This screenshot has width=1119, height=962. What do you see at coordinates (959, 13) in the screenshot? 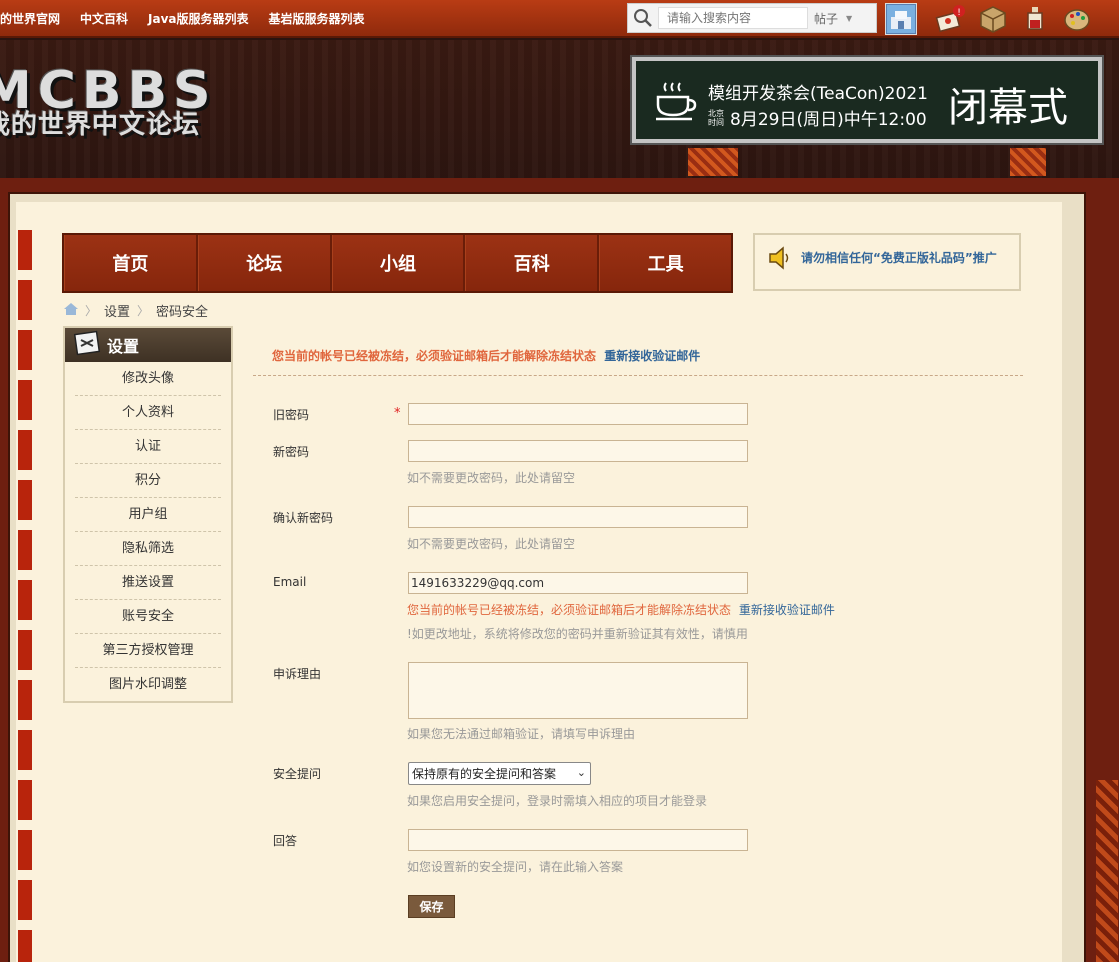
I see `notify-count: !` at bounding box center [959, 13].